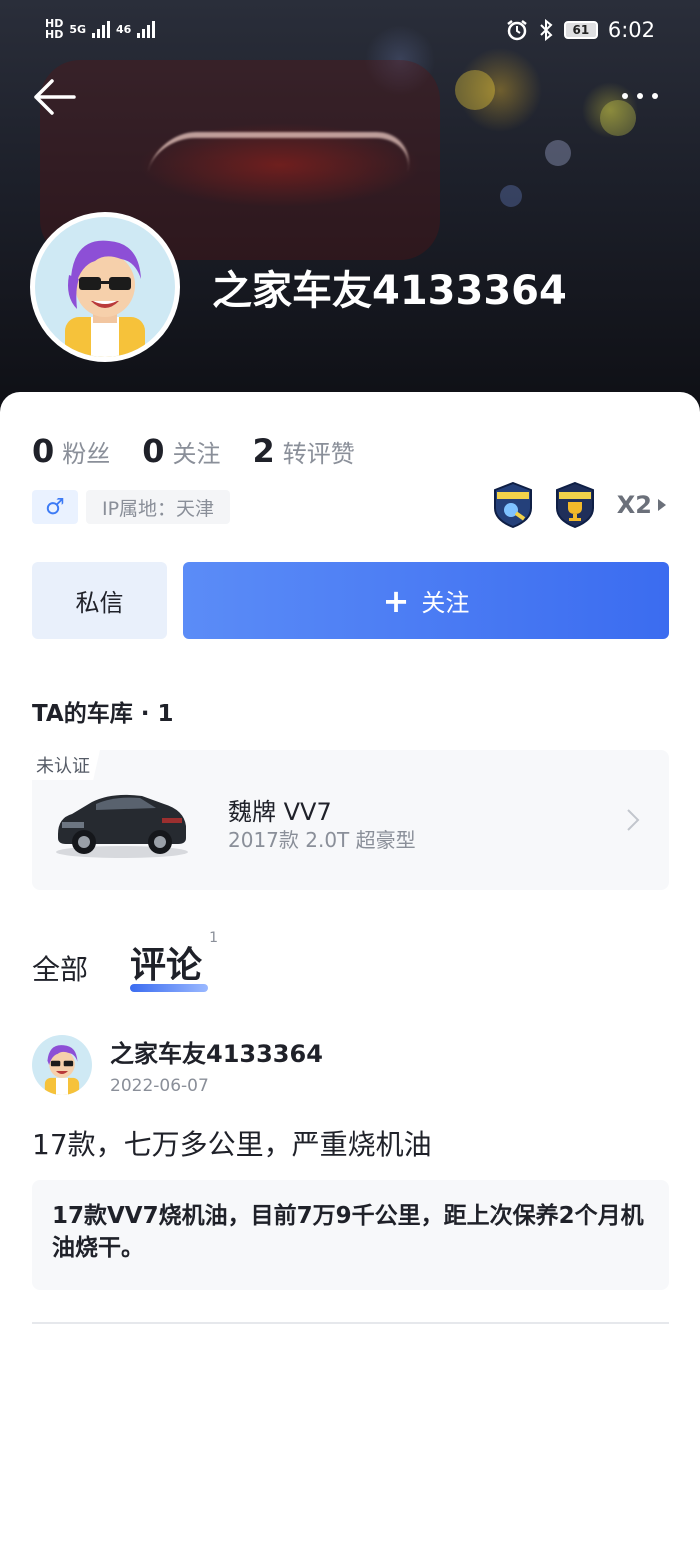 The width and height of the screenshot is (700, 1555). Describe the element at coordinates (350, 35) in the screenshot. I see `status-bar: HD HD 5G 46 61 6:02` at that location.